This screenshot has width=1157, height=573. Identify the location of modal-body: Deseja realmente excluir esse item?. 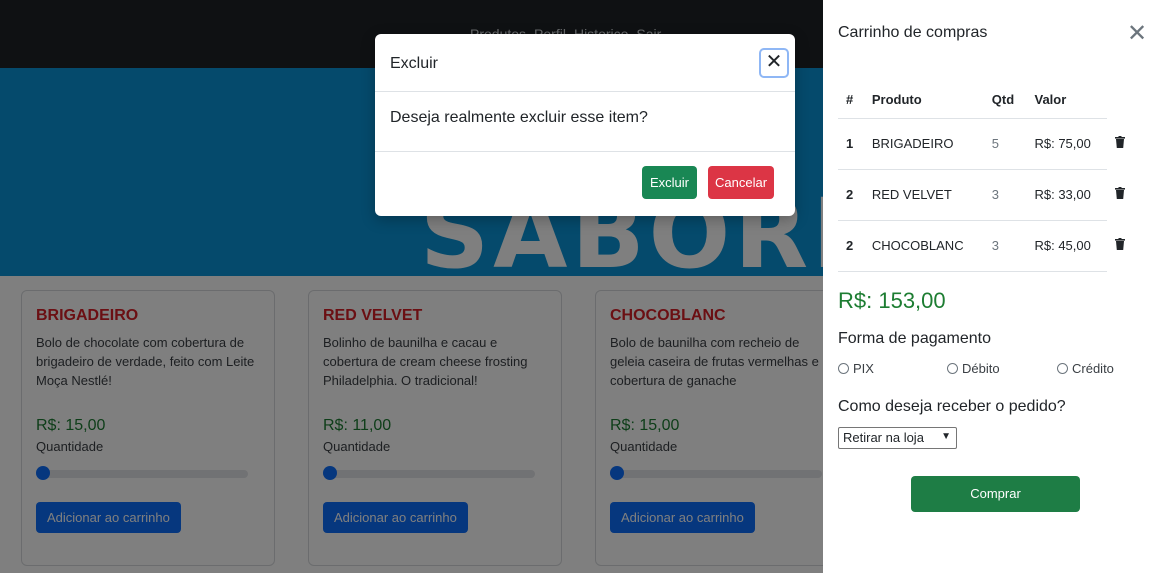
(585, 122).